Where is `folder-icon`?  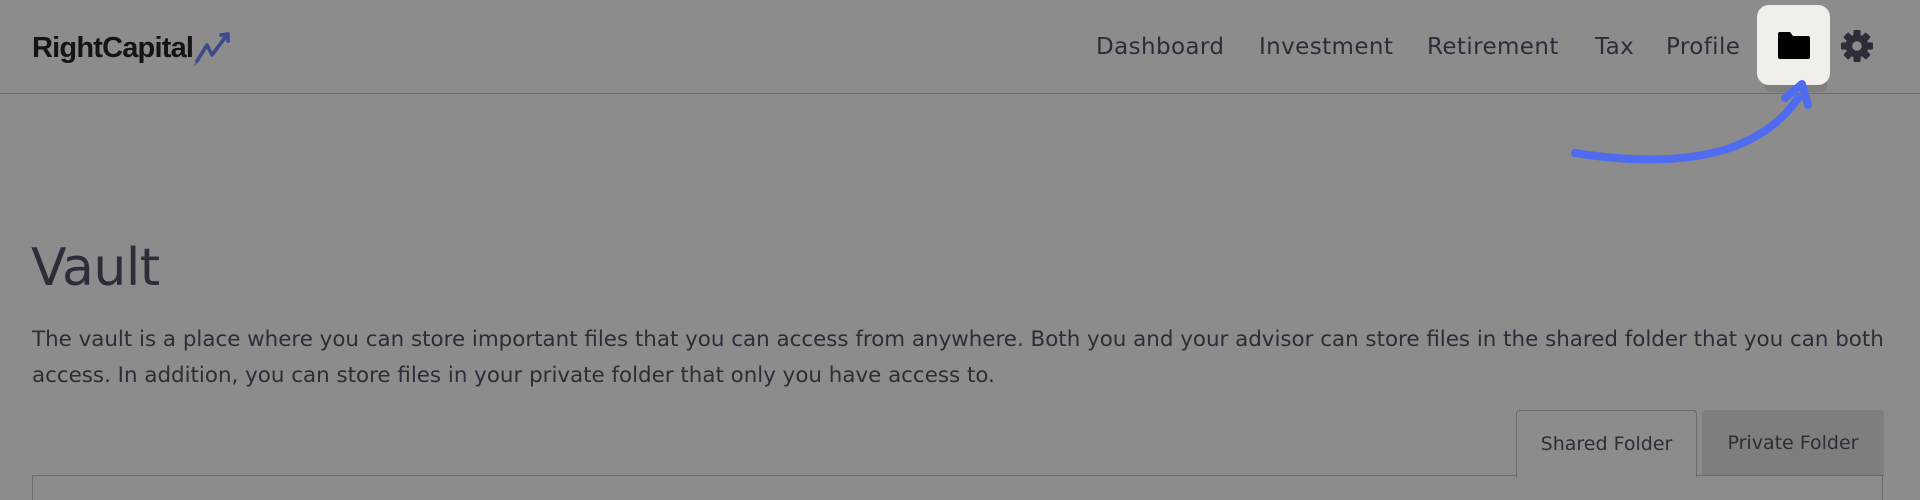 folder-icon is located at coordinates (1793, 45).